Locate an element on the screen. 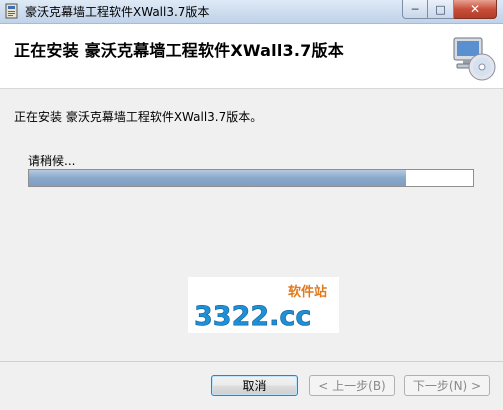  back-button-label: < 上一步(B) is located at coordinates (352, 386).